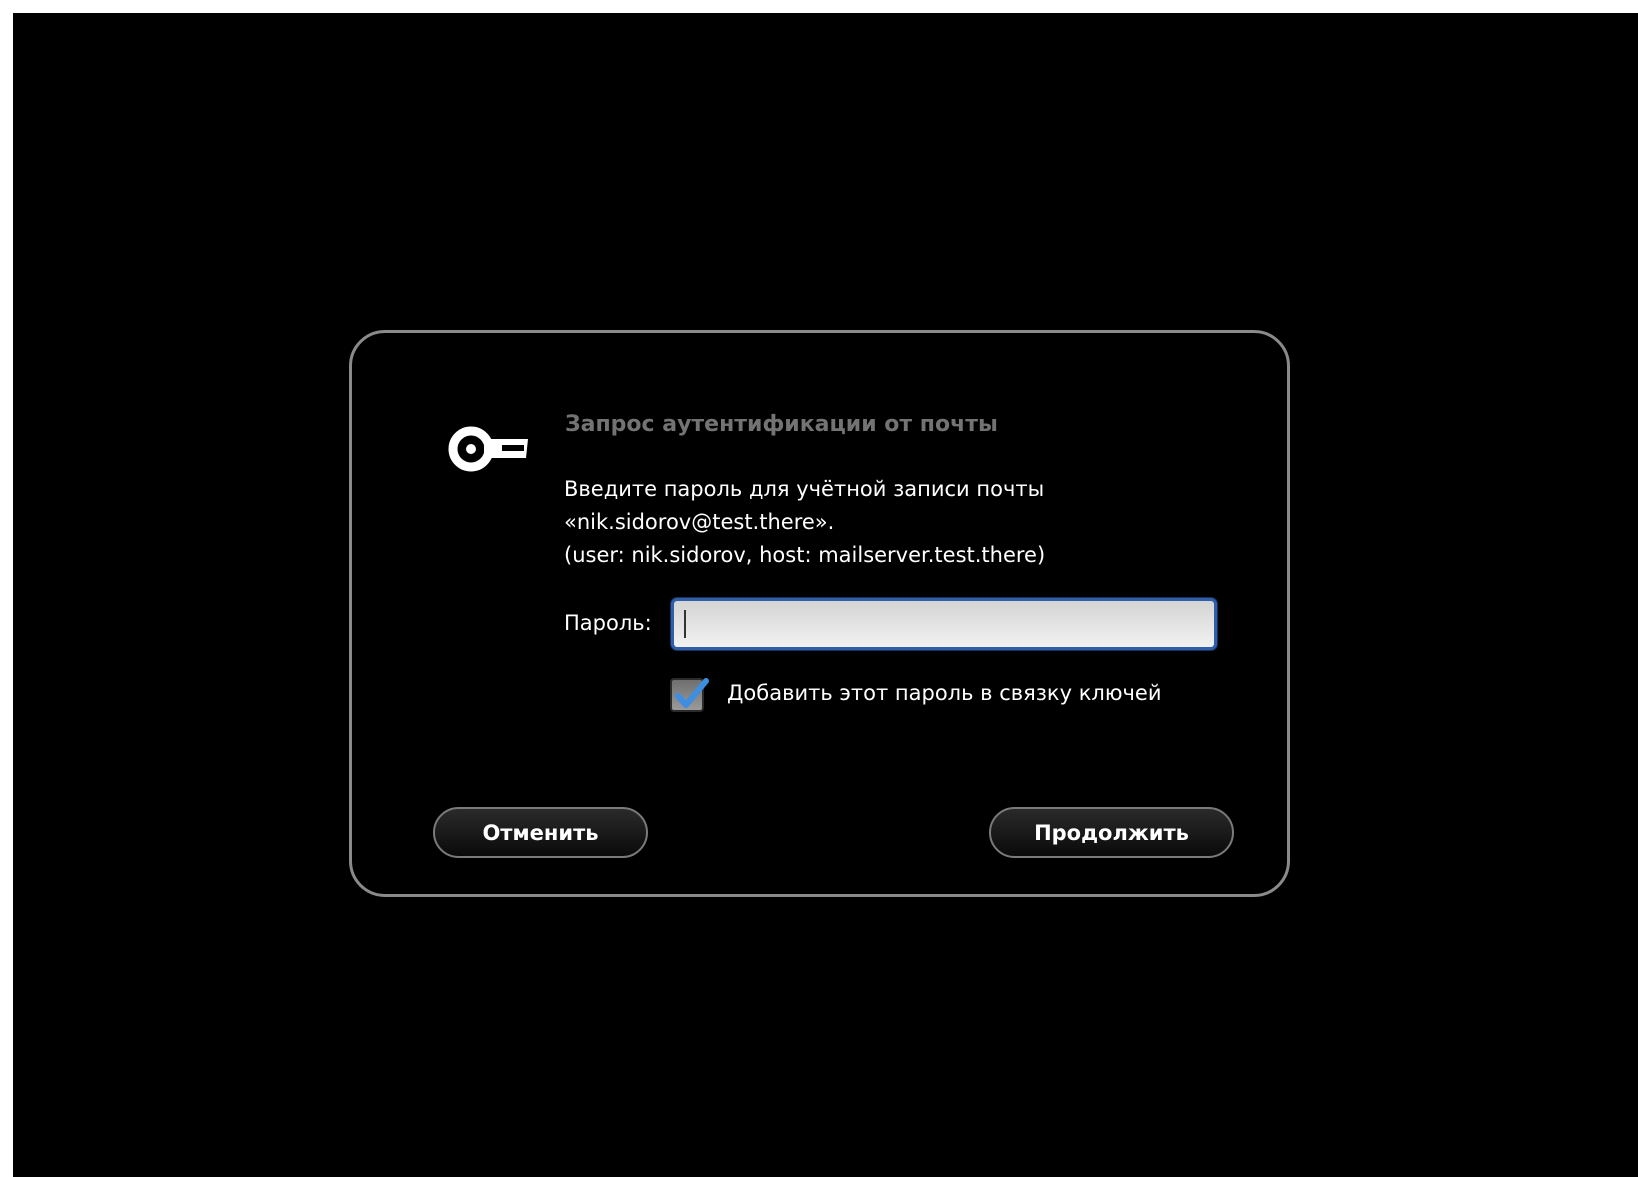  Describe the element at coordinates (540, 832) in the screenshot. I see `cancel-button: Отменить` at that location.